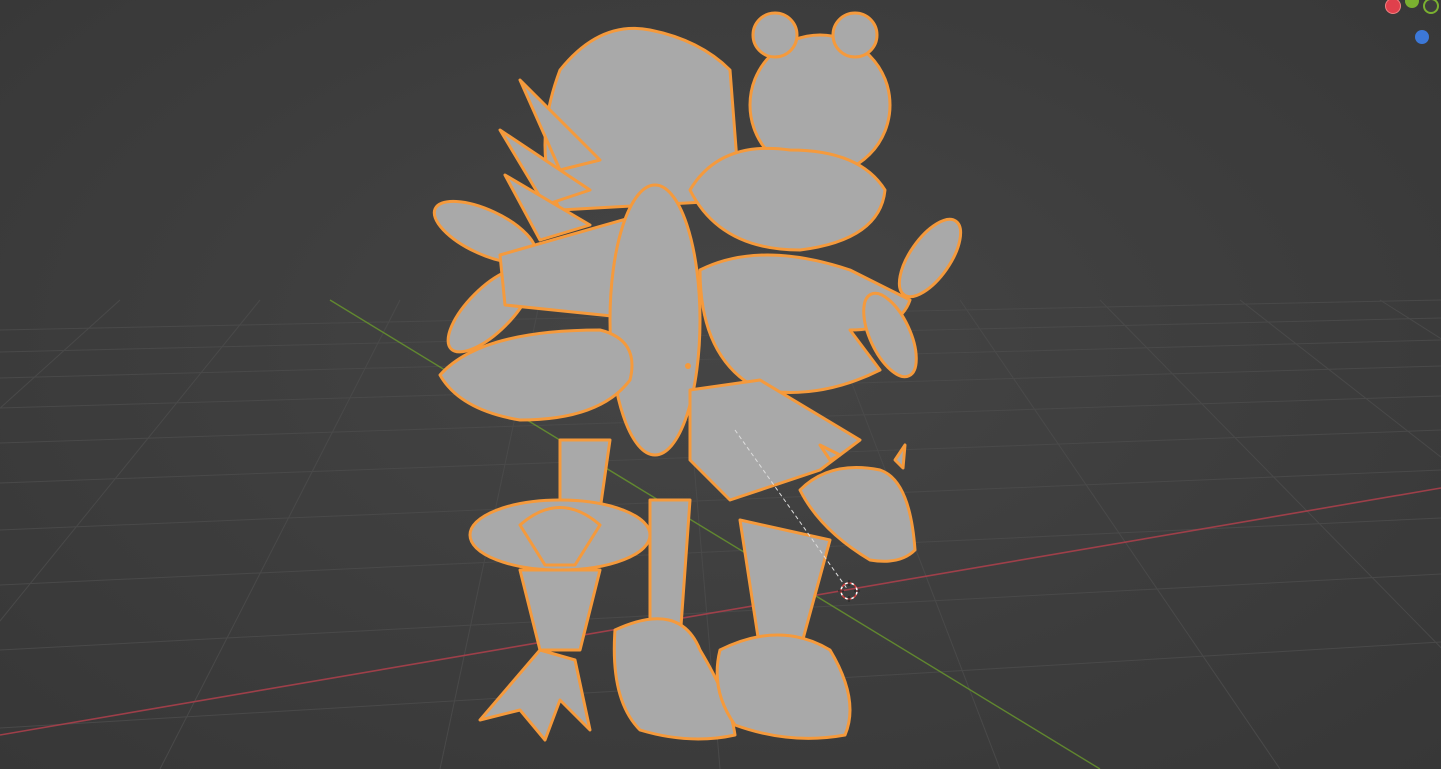 Image resolution: width=1441 pixels, height=769 pixels. What do you see at coordinates (1406, 30) in the screenshot?
I see `navigation-gizmo` at bounding box center [1406, 30].